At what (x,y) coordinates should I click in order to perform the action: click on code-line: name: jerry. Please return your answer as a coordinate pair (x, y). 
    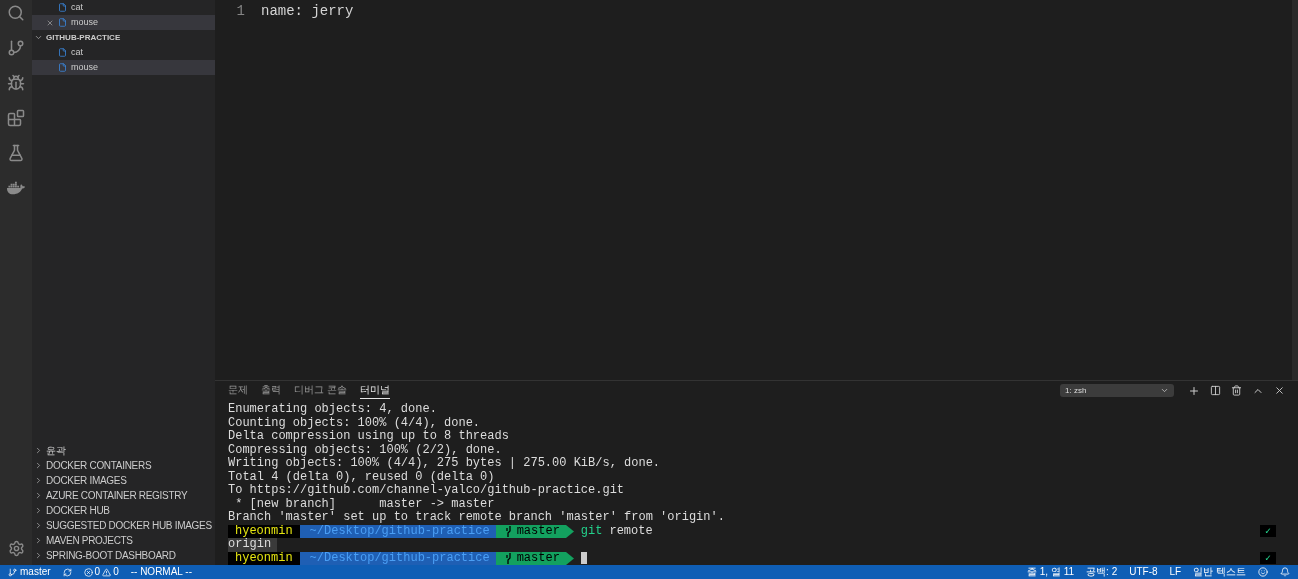
    Looking at the image, I should click on (307, 11).